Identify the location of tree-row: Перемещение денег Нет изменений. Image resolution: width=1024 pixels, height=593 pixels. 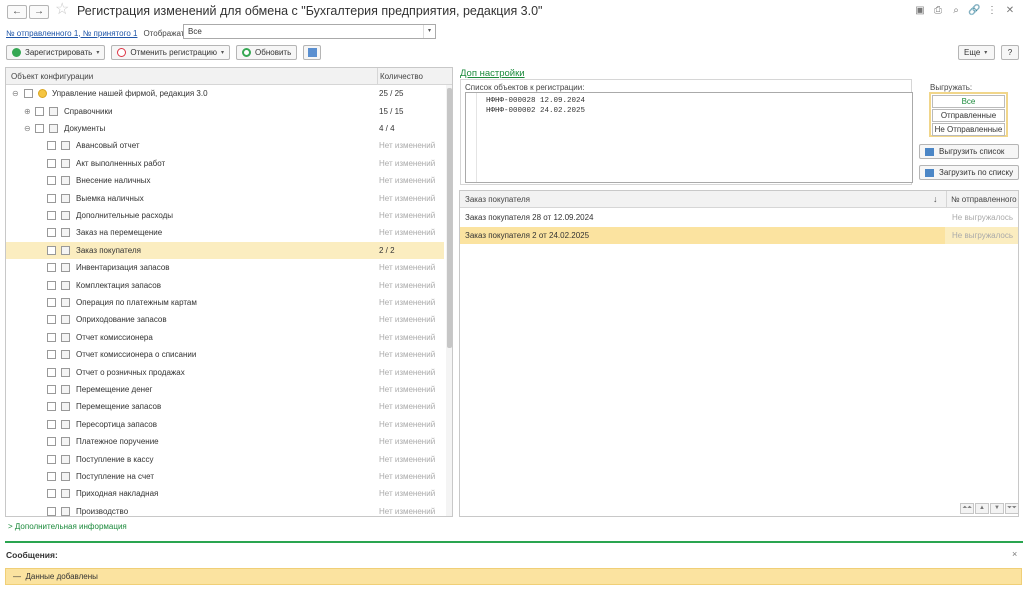
(225, 389).